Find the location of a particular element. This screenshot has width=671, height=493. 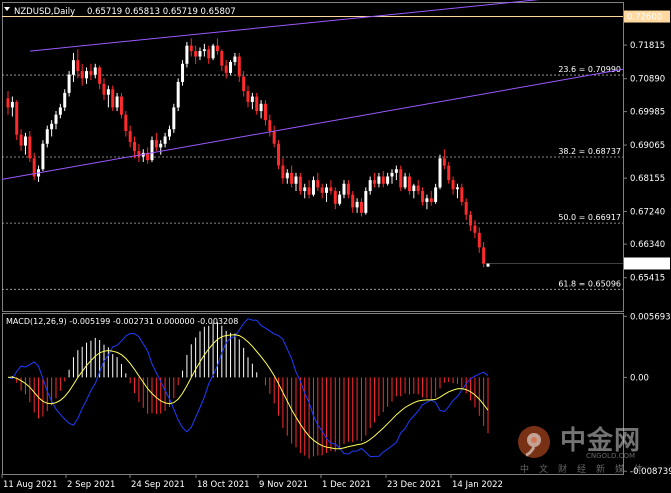

macd-axis-label: 0.005693 is located at coordinates (650, 317).